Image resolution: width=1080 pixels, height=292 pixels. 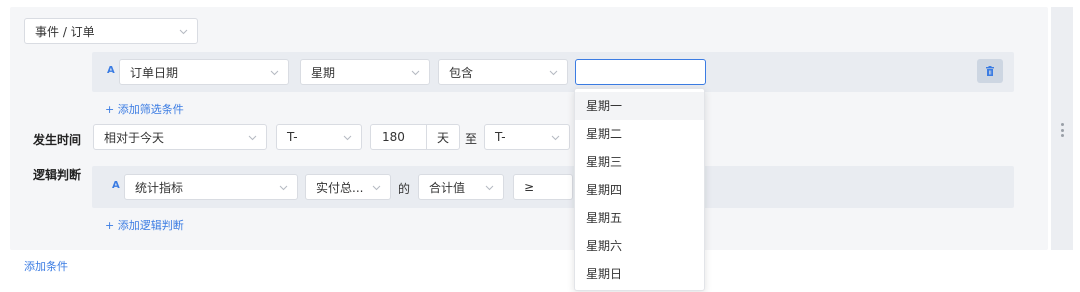 What do you see at coordinates (292, 137) in the screenshot?
I see `start-prefix-value: T-` at bounding box center [292, 137].